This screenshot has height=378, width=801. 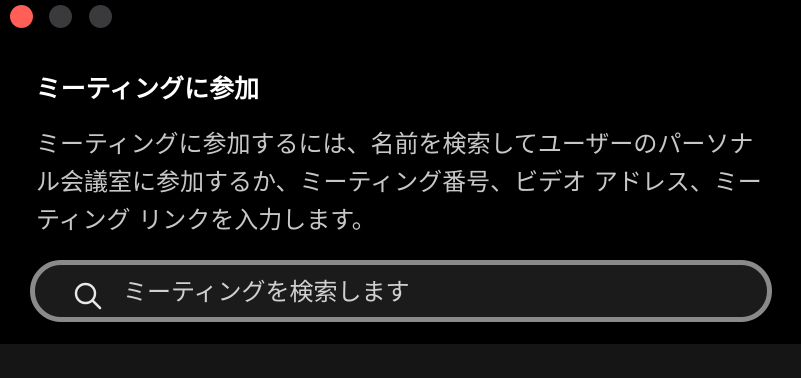 What do you see at coordinates (88, 296) in the screenshot?
I see `search-icon` at bounding box center [88, 296].